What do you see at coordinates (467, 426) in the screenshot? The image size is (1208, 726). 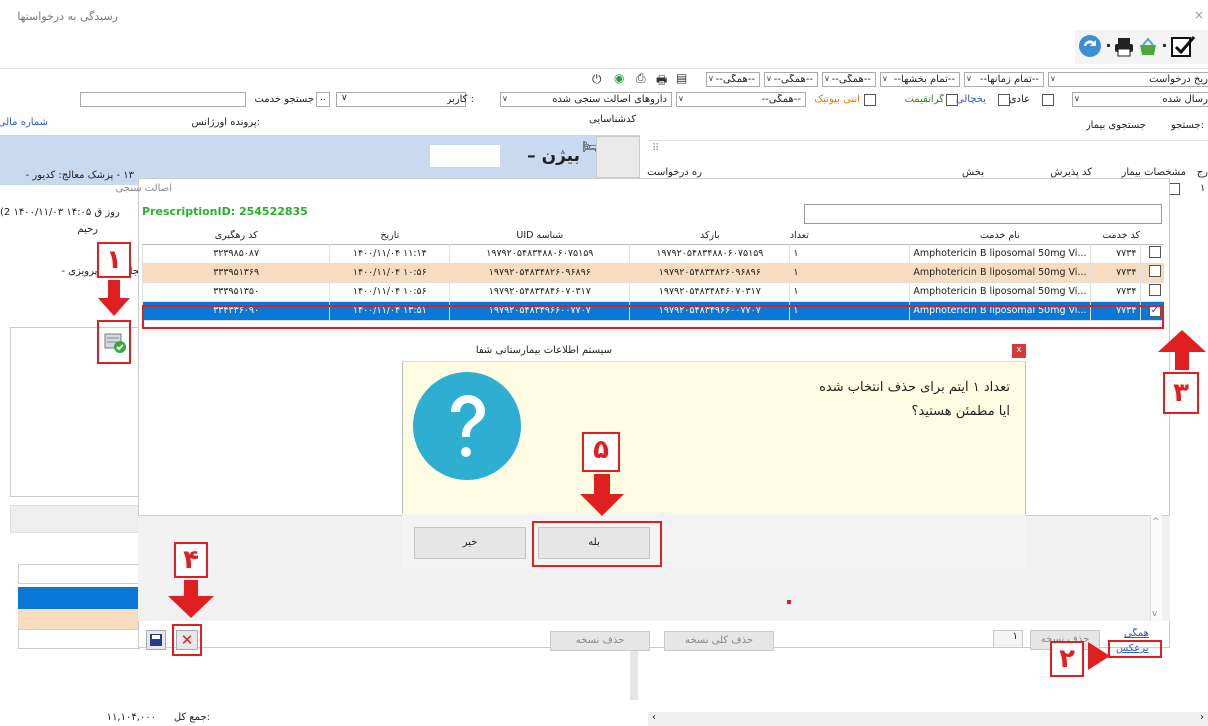 I see `question-icon` at bounding box center [467, 426].